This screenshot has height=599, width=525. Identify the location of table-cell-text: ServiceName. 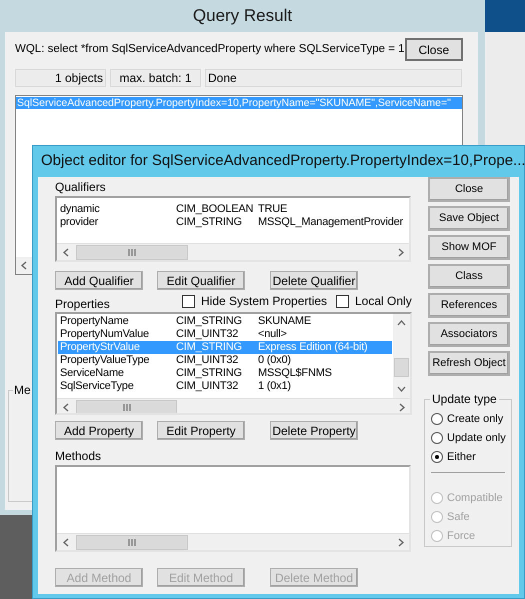
(92, 373).